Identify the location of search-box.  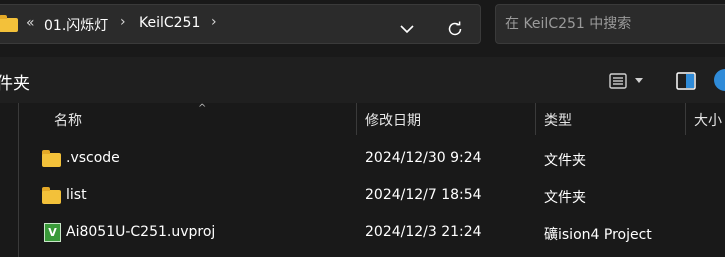
(610, 24).